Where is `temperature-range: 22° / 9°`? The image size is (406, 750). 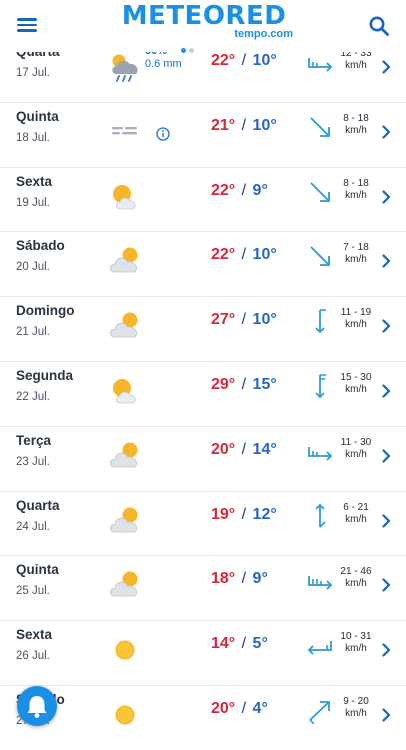 temperature-range: 22° / 9° is located at coordinates (239, 191).